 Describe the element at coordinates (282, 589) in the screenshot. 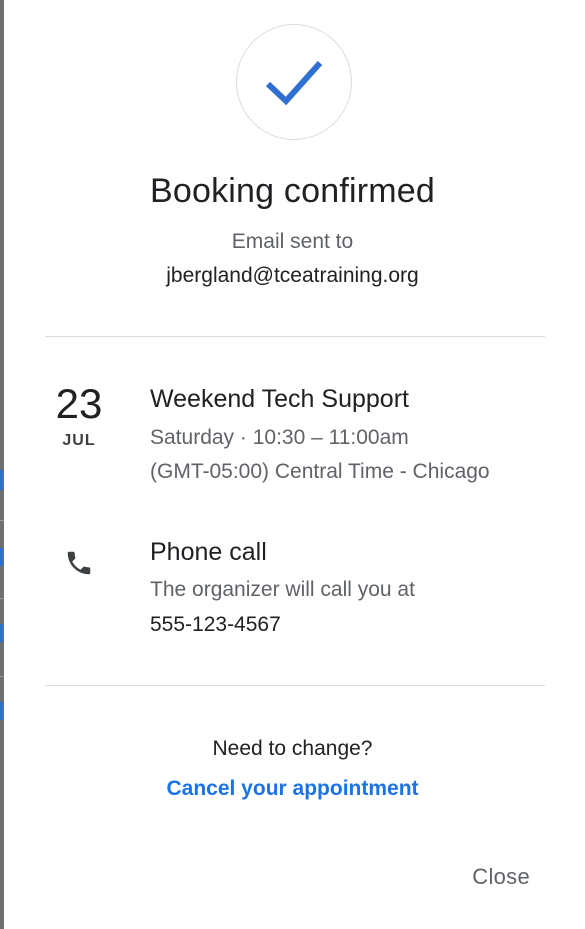

I see `call-description: The organizer will call you at` at that location.